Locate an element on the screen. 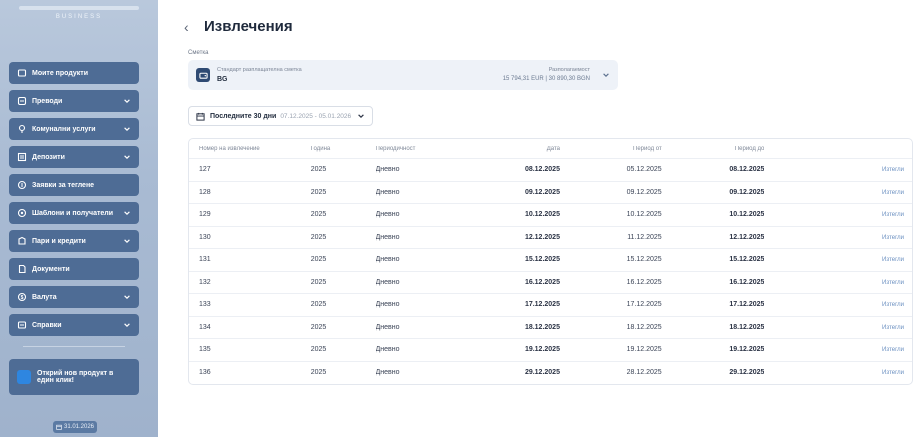 Image resolution: width=917 pixels, height=437 pixels. sidebar-item-products: Моите продукти is located at coordinates (74, 73).